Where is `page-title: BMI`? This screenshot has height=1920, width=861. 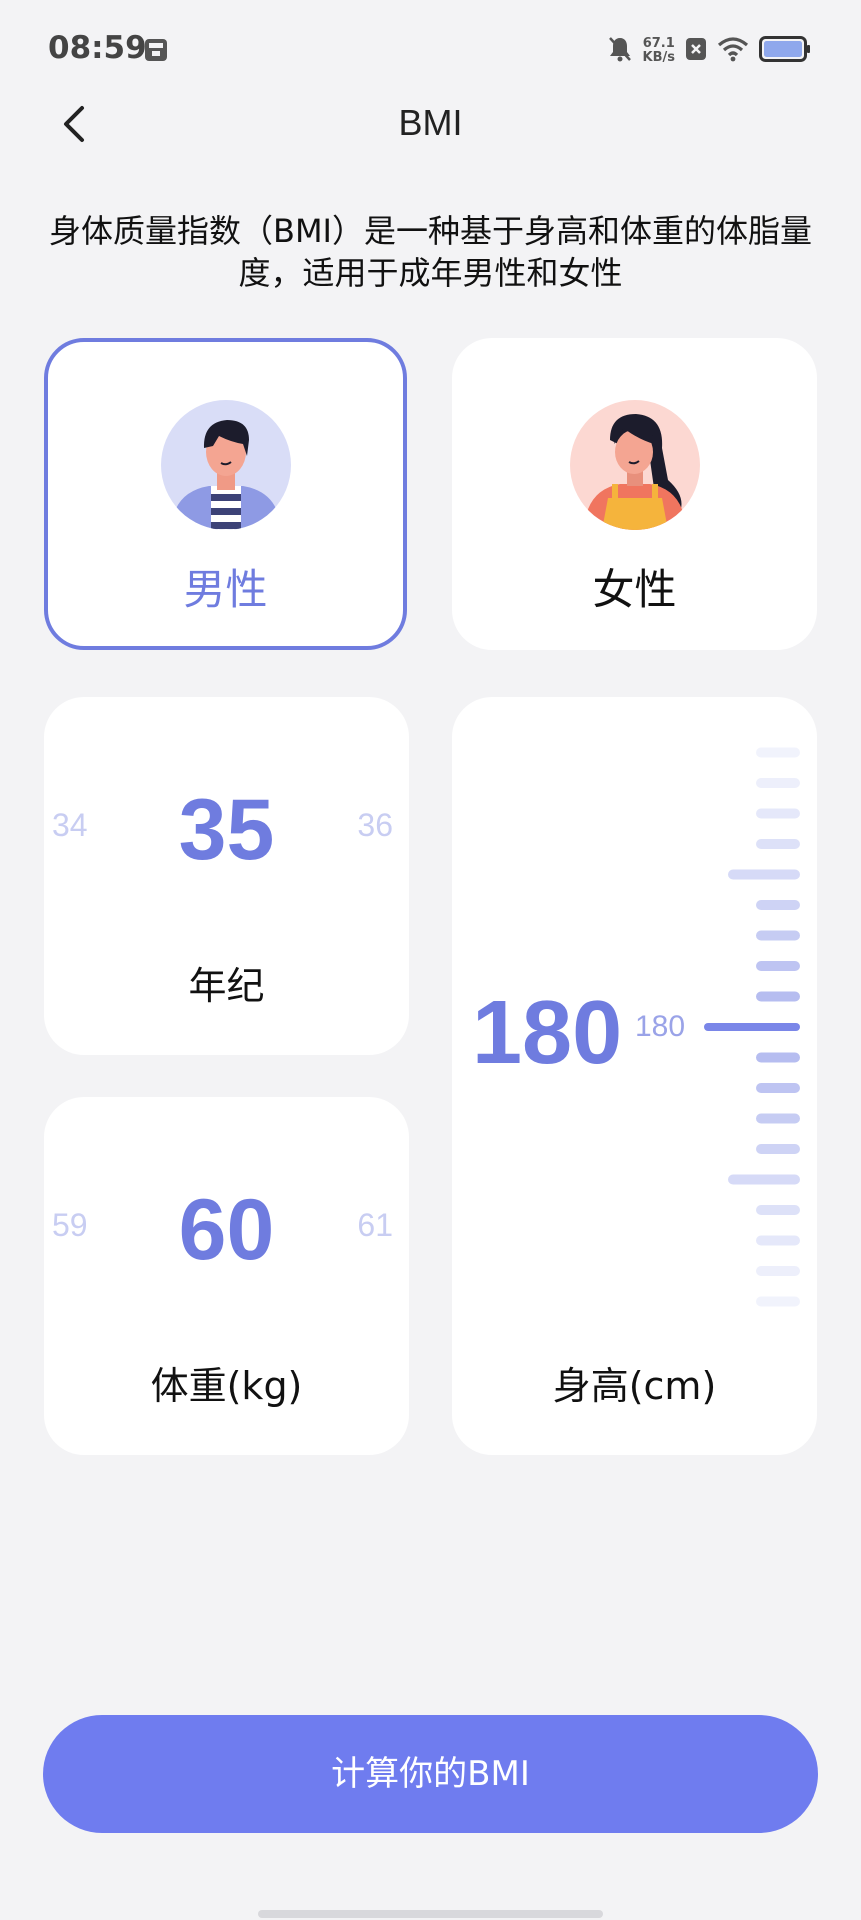
page-title: BMI is located at coordinates (430, 122).